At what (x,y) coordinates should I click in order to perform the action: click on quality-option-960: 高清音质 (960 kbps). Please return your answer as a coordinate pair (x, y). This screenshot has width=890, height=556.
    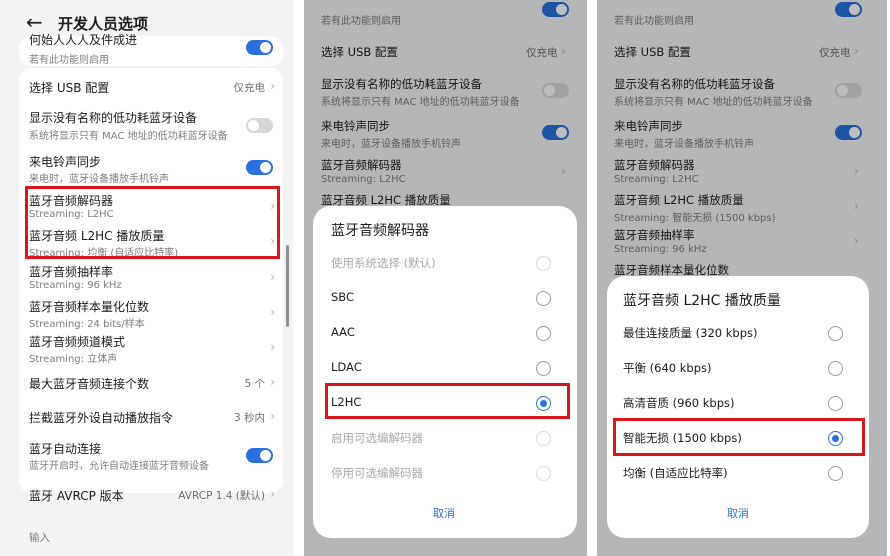
    Looking at the image, I should click on (738, 403).